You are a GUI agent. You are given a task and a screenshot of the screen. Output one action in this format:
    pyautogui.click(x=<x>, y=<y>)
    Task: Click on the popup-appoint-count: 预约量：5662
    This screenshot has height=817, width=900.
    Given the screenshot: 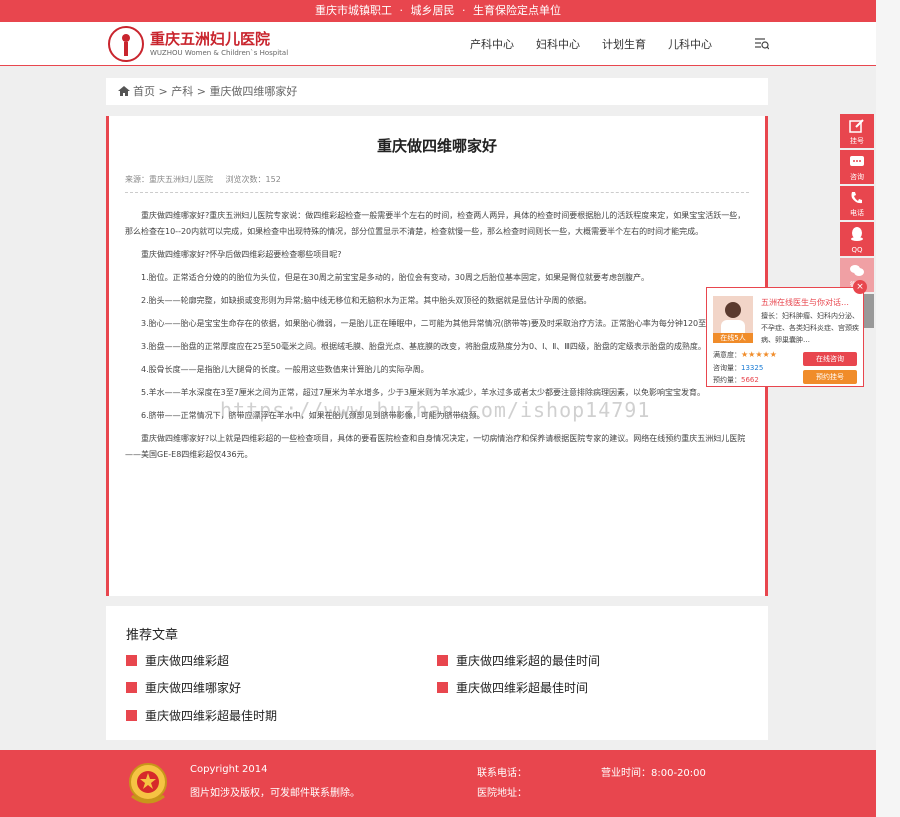 What is the action you would take?
    pyautogui.click(x=736, y=380)
    